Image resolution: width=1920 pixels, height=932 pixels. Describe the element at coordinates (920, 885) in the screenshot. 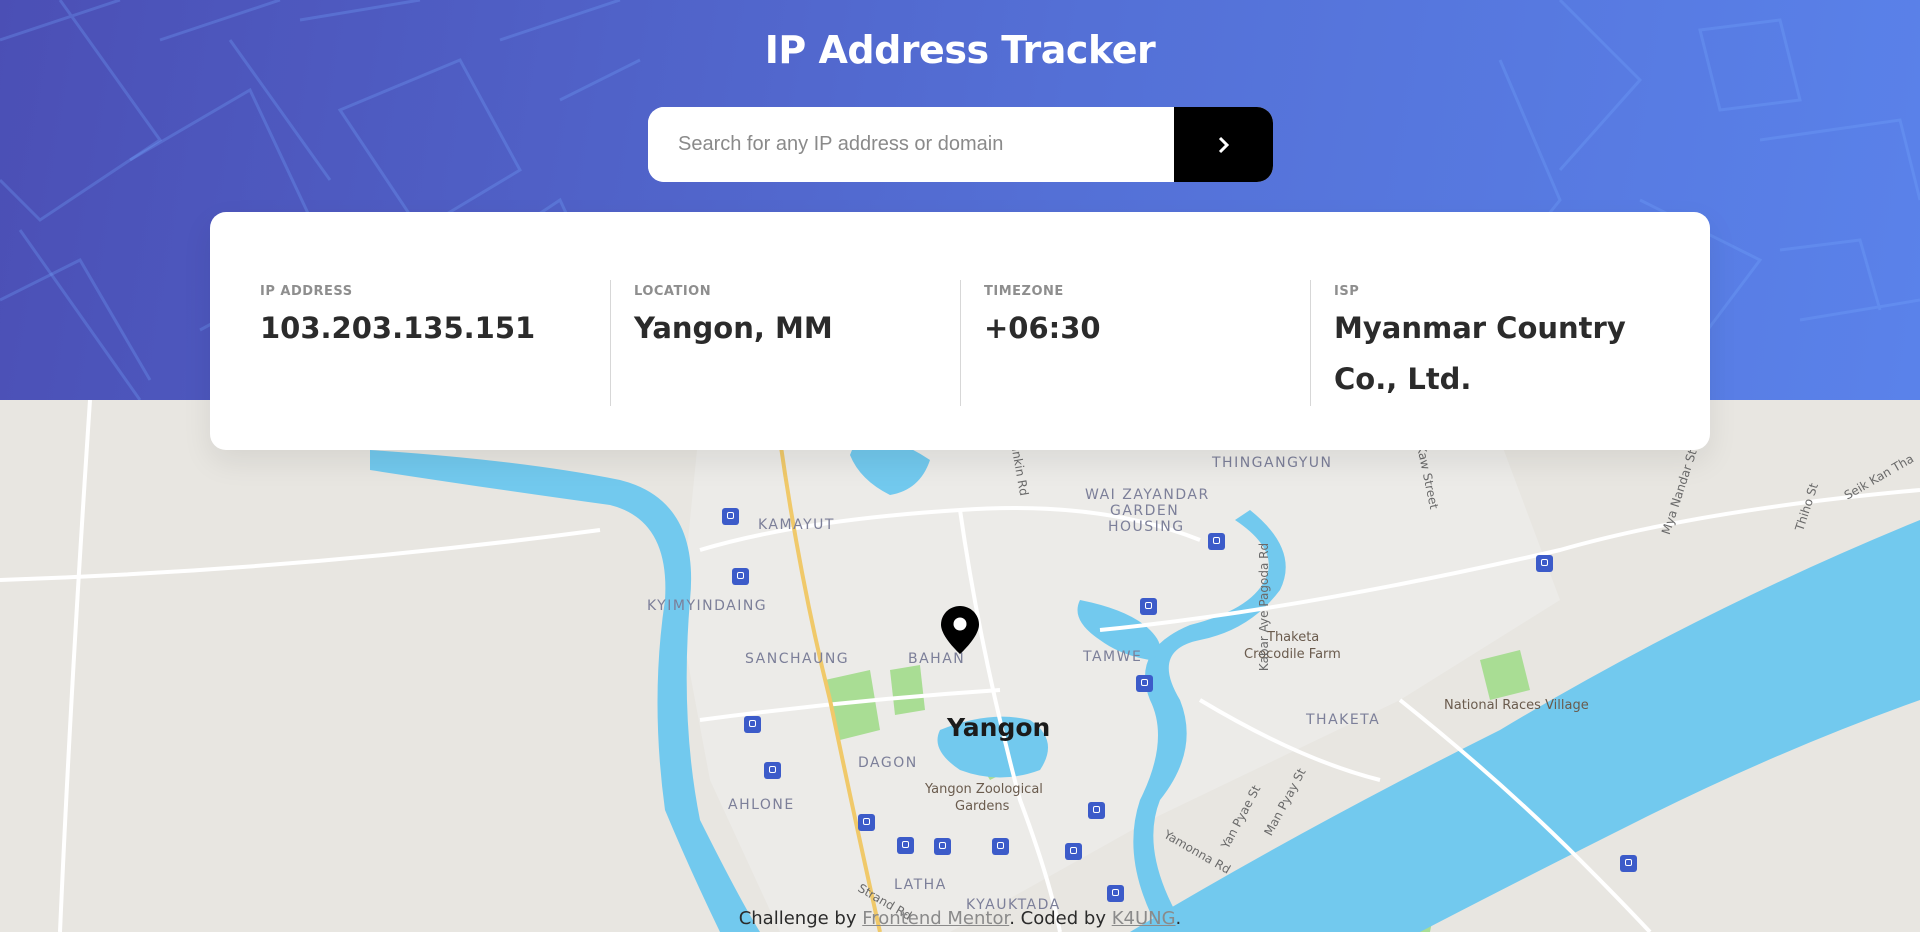

I see `district-label: LATHA` at that location.